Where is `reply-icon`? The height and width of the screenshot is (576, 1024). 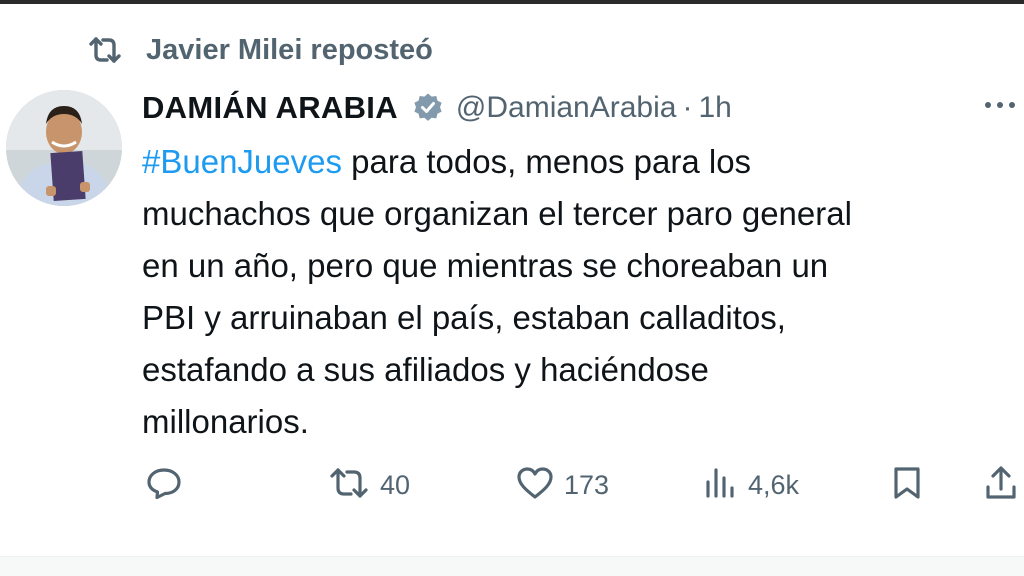 reply-icon is located at coordinates (164, 485).